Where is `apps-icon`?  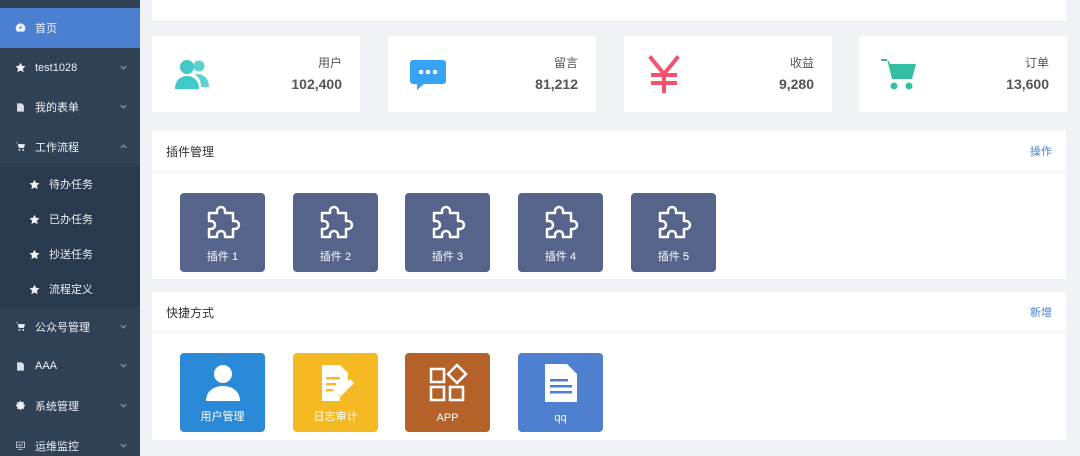 apps-icon is located at coordinates (448, 383).